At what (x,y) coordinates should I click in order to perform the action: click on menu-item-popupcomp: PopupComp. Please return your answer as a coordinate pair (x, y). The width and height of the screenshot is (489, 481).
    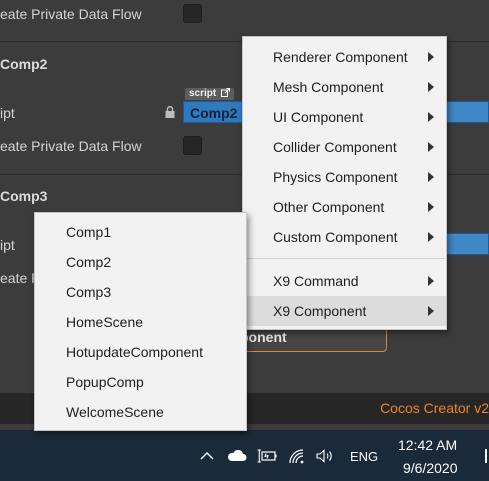
    Looking at the image, I should click on (140, 382).